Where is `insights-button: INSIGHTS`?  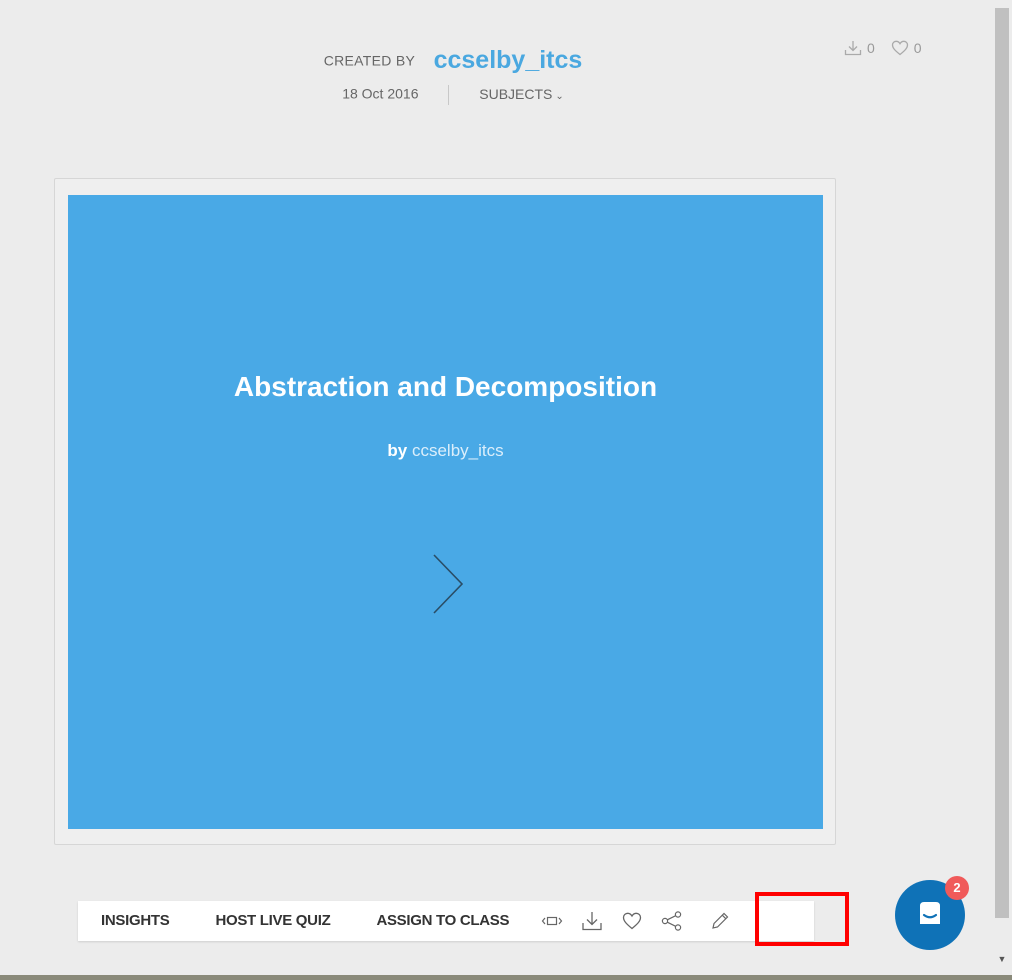 insights-button: INSIGHTS is located at coordinates (135, 921).